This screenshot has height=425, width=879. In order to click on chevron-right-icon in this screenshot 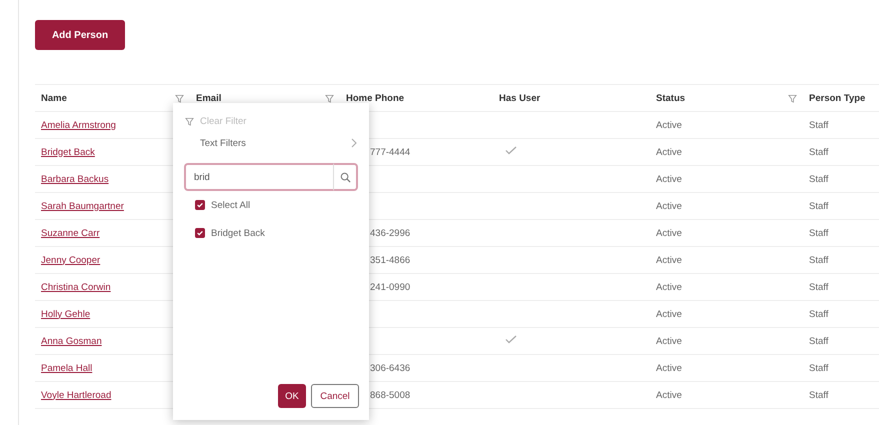, I will do `click(354, 143)`.